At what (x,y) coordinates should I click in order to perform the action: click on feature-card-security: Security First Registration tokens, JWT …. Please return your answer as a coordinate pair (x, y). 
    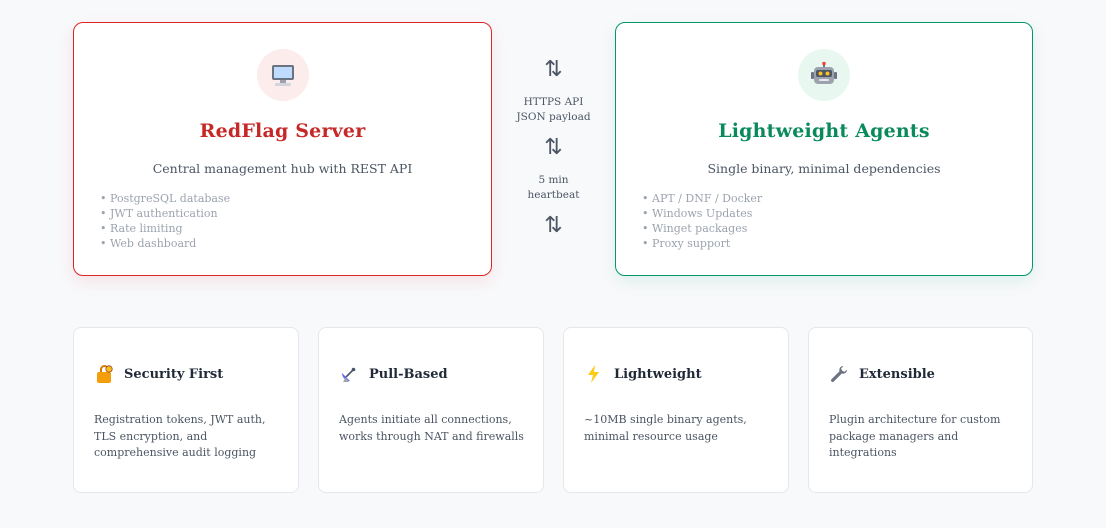
    Looking at the image, I should click on (186, 410).